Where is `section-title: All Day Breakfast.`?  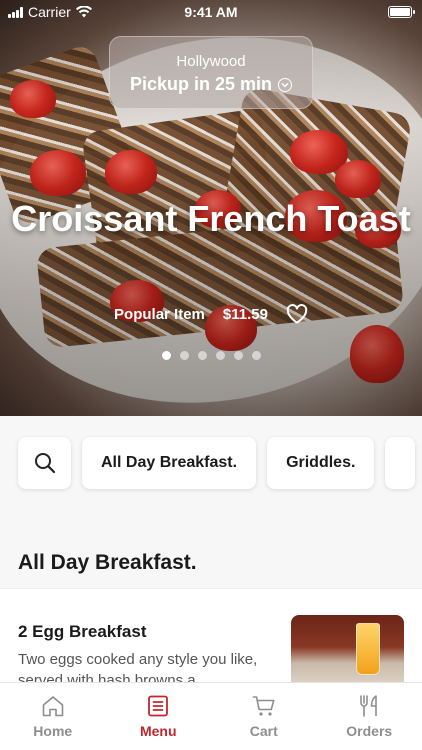 section-title: All Day Breakfast. is located at coordinates (107, 562).